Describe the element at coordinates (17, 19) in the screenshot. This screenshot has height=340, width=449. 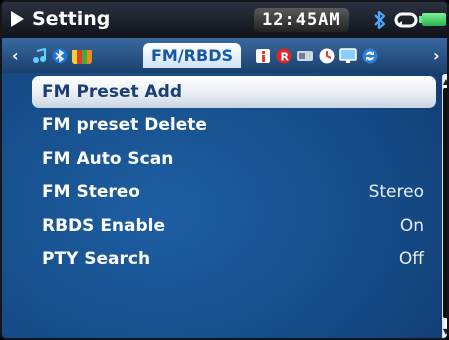
I see `play-icon` at that location.